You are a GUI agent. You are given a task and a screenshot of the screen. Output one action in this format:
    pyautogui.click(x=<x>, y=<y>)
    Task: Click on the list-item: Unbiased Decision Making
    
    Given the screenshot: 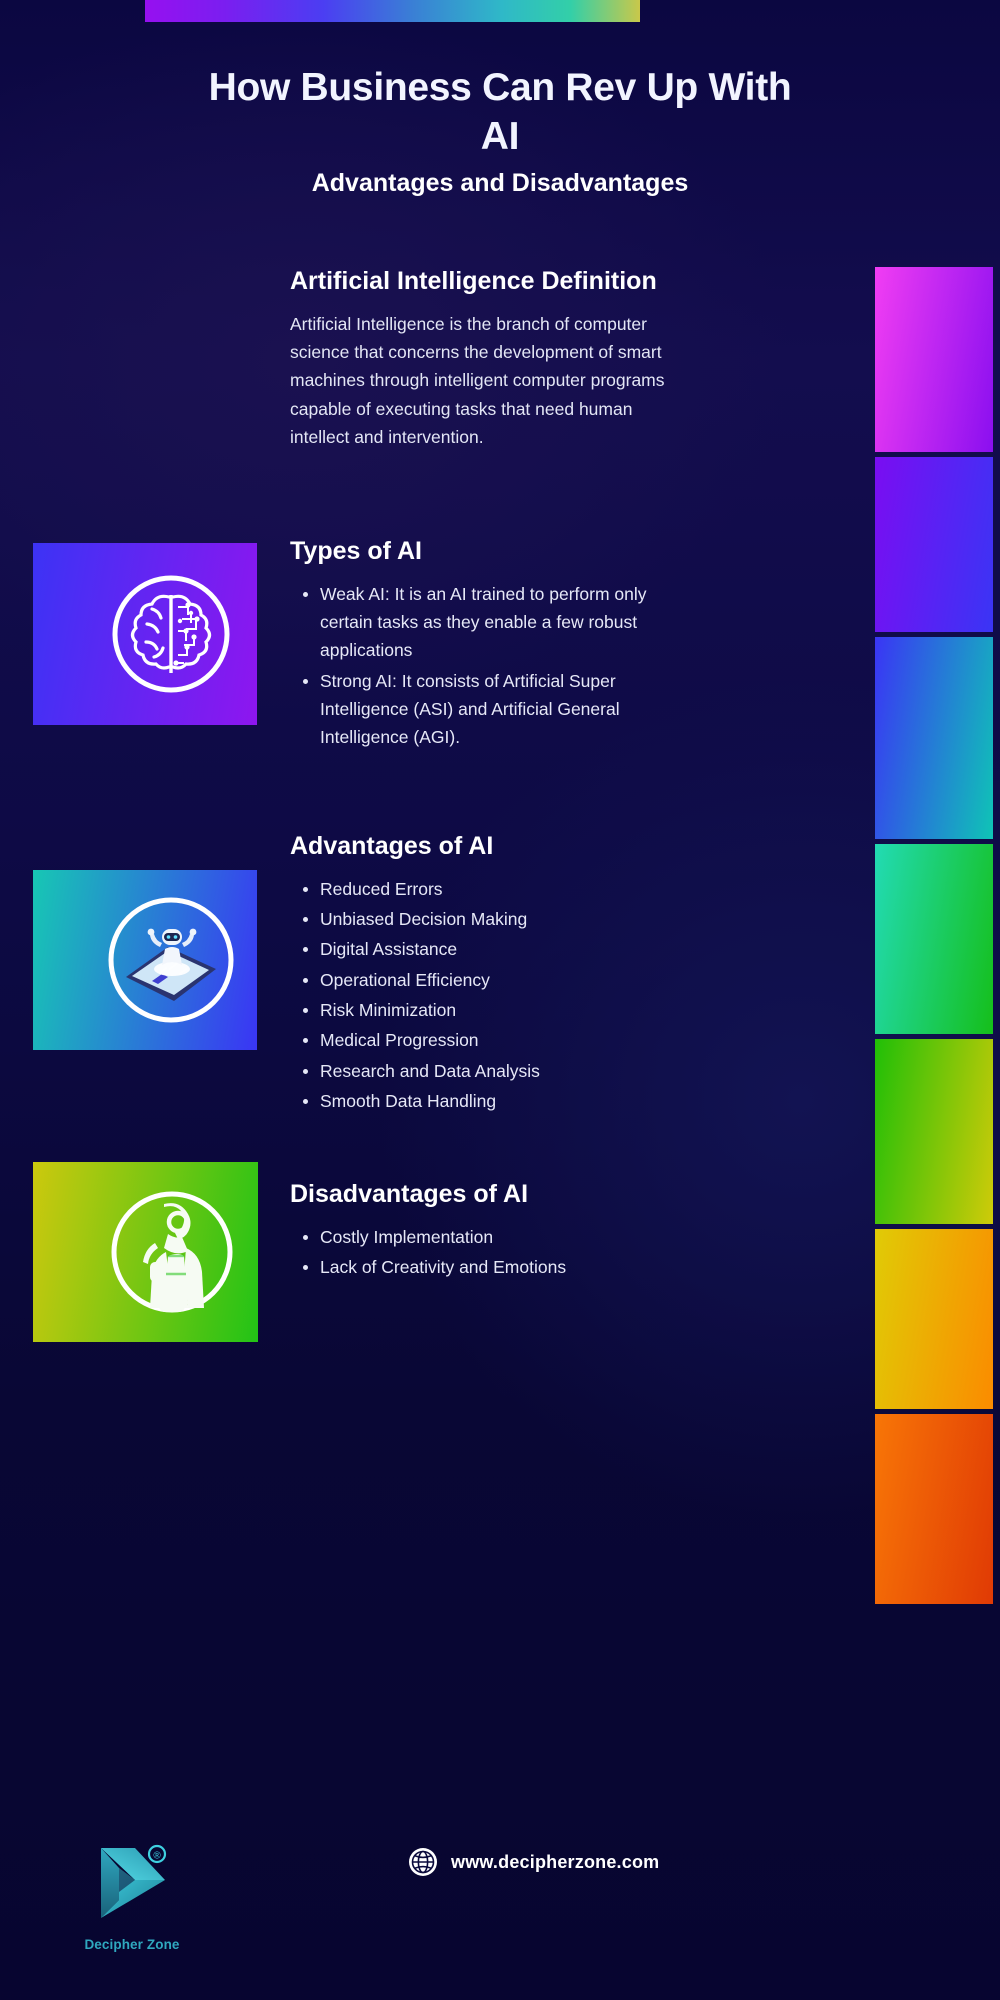 What is the action you would take?
    pyautogui.click(x=500, y=919)
    